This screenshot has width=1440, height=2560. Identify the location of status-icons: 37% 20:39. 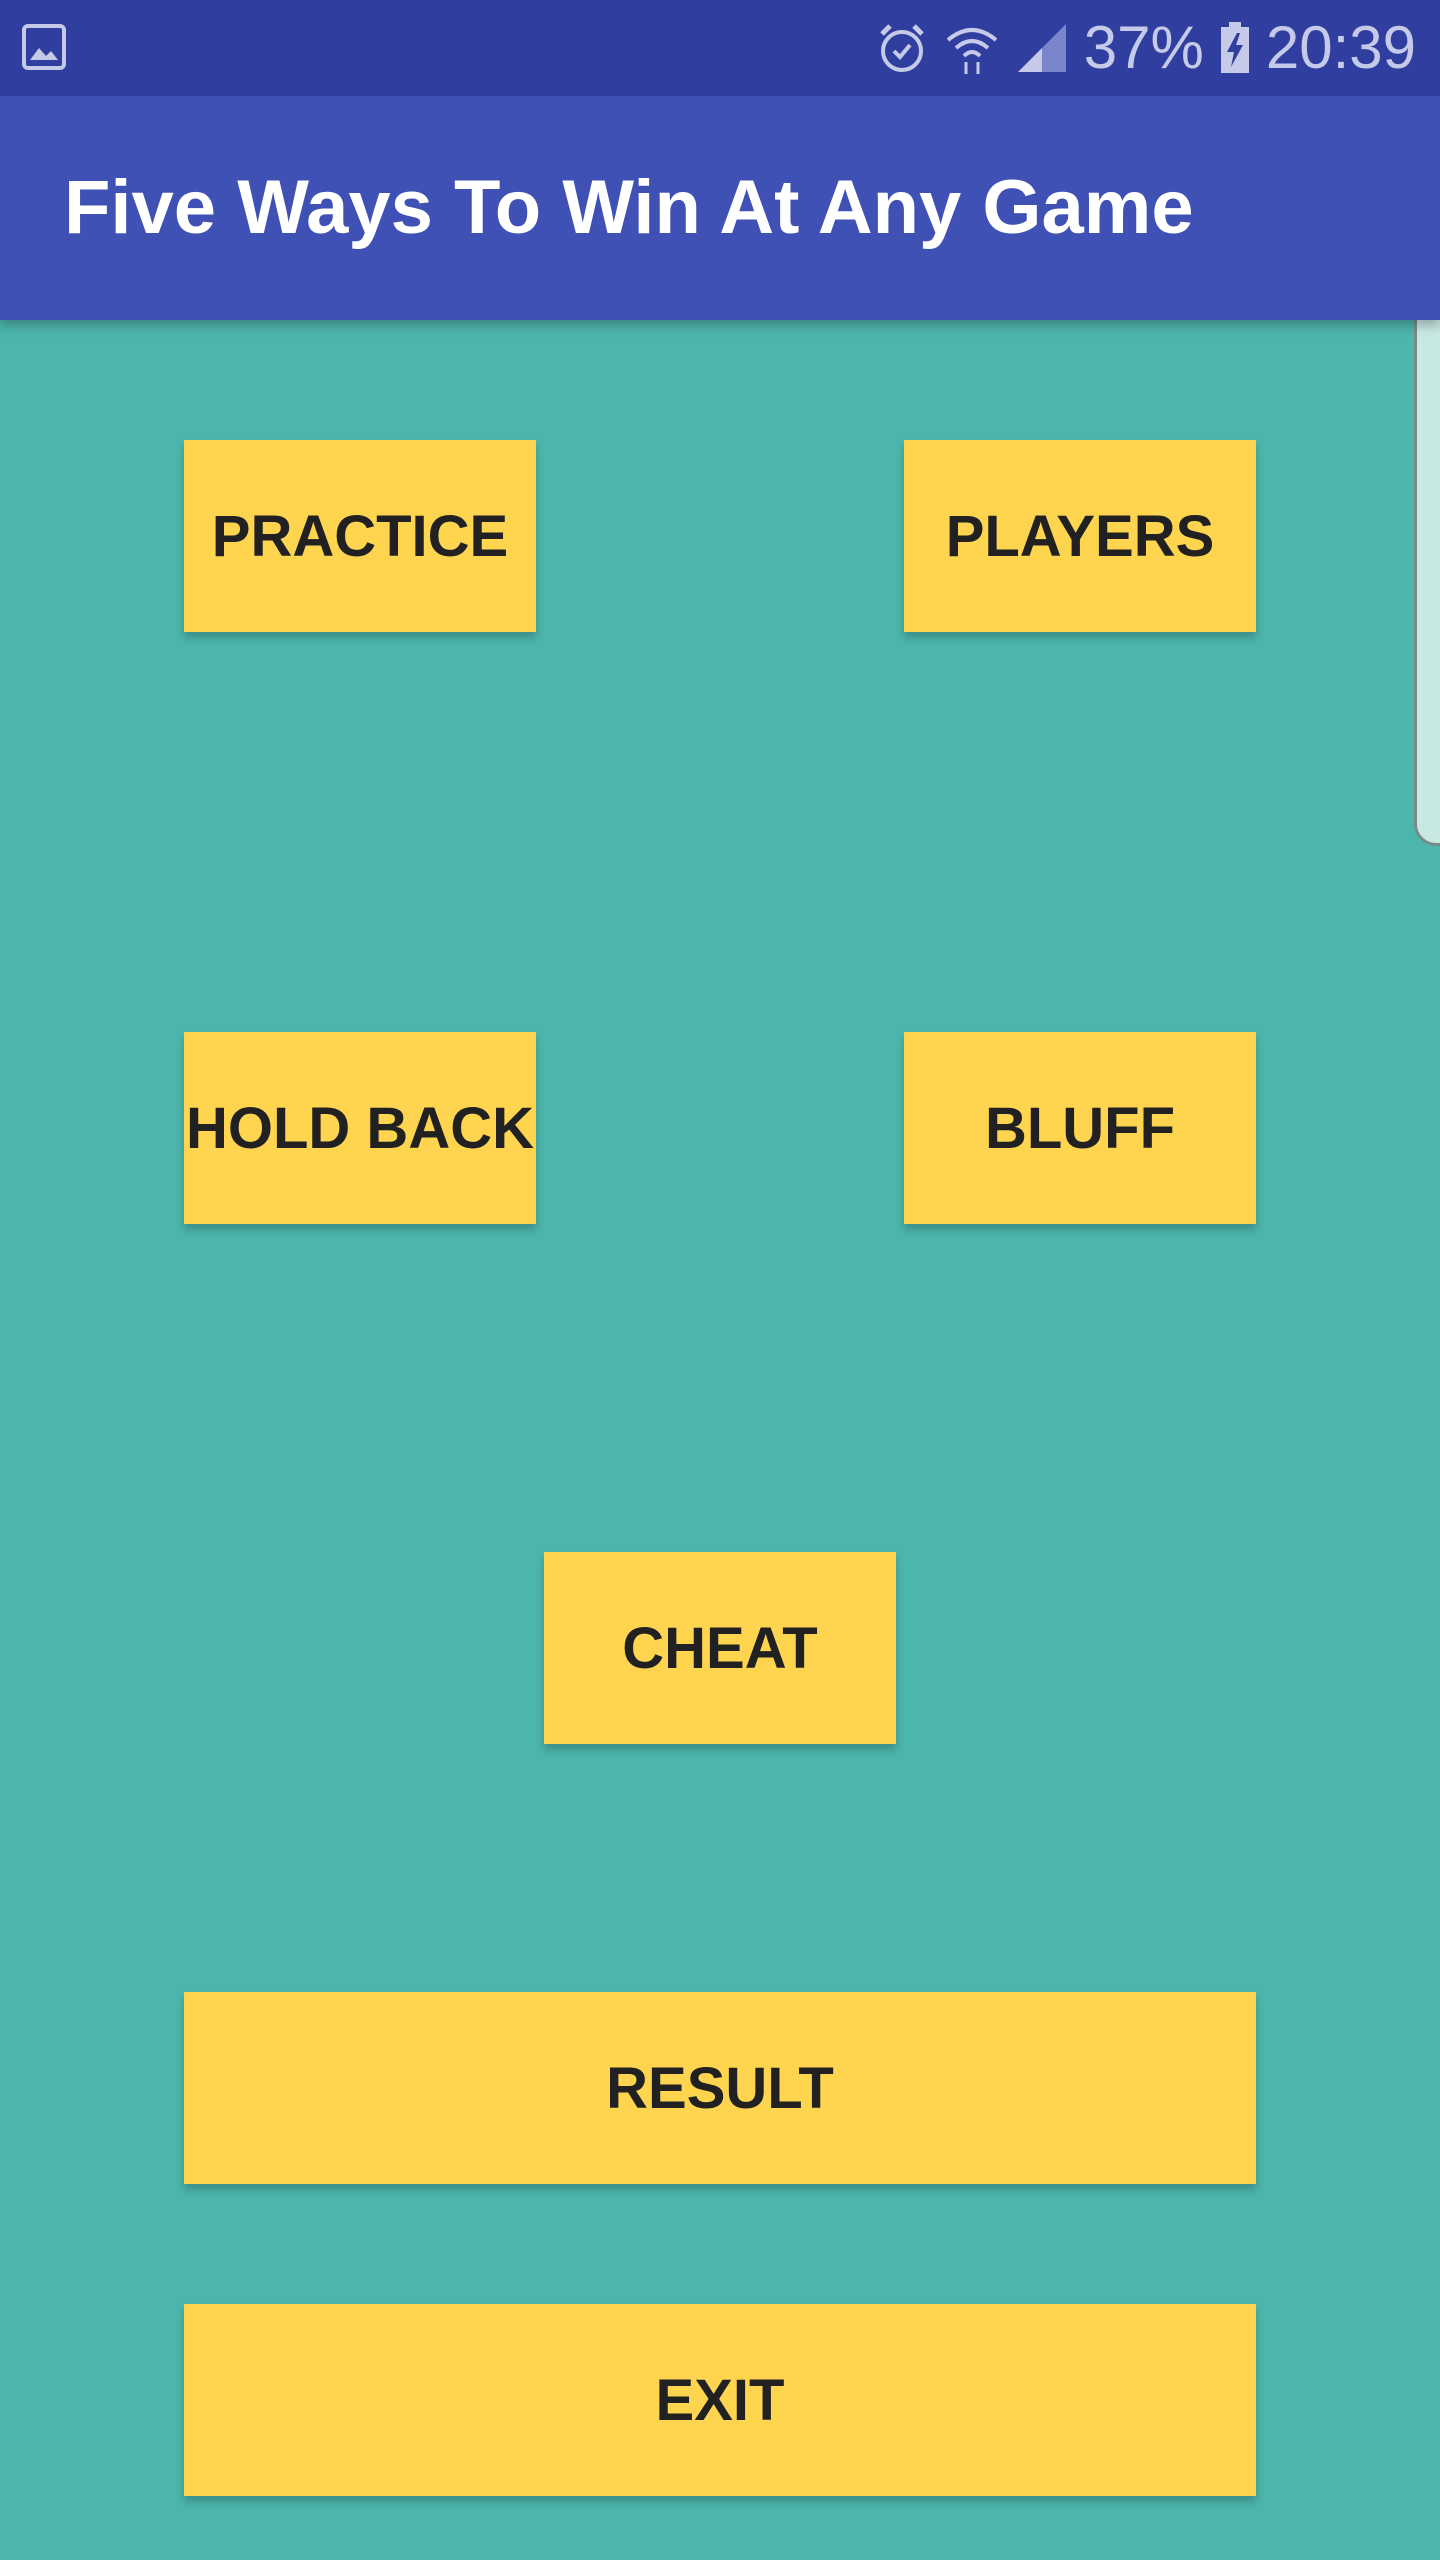
(1146, 48).